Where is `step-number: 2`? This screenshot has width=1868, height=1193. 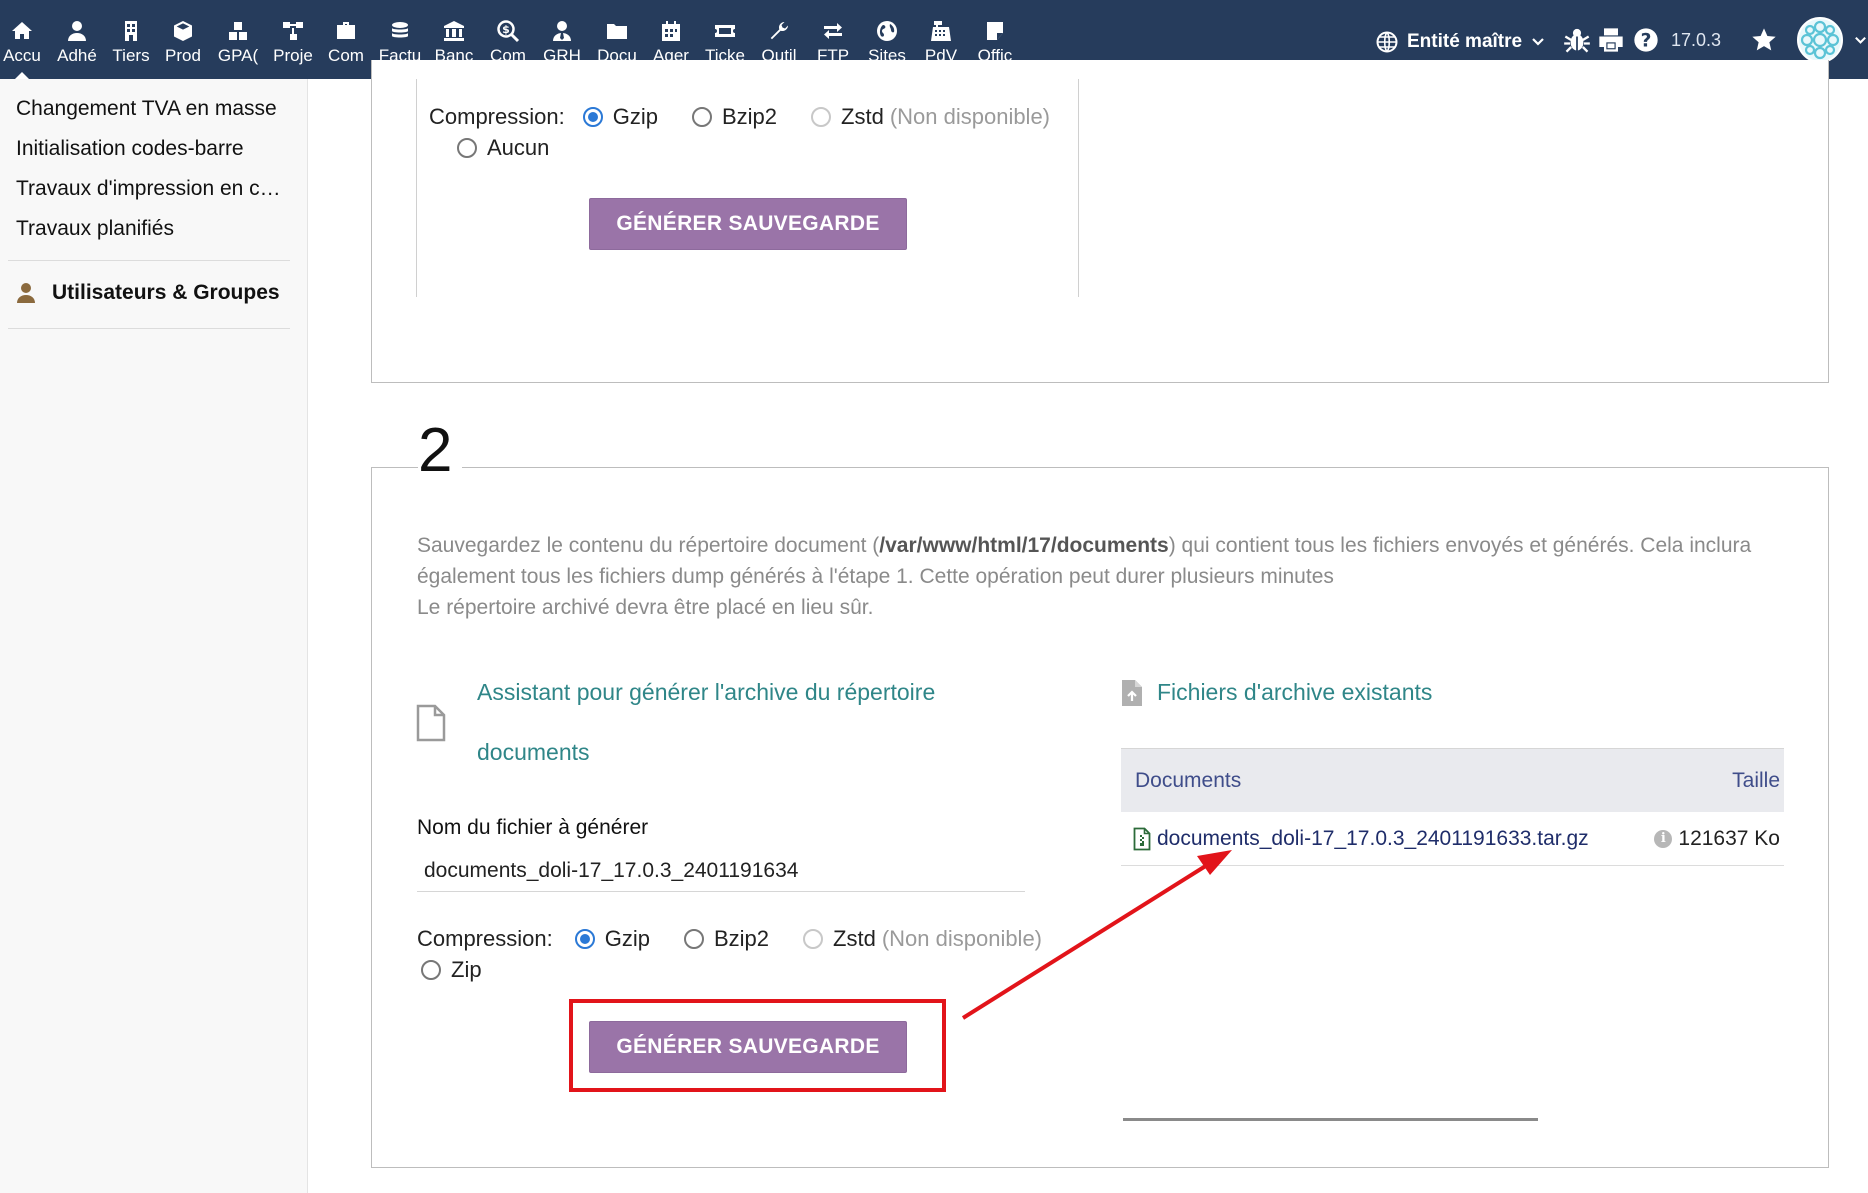
step-number: 2 is located at coordinates (440, 451).